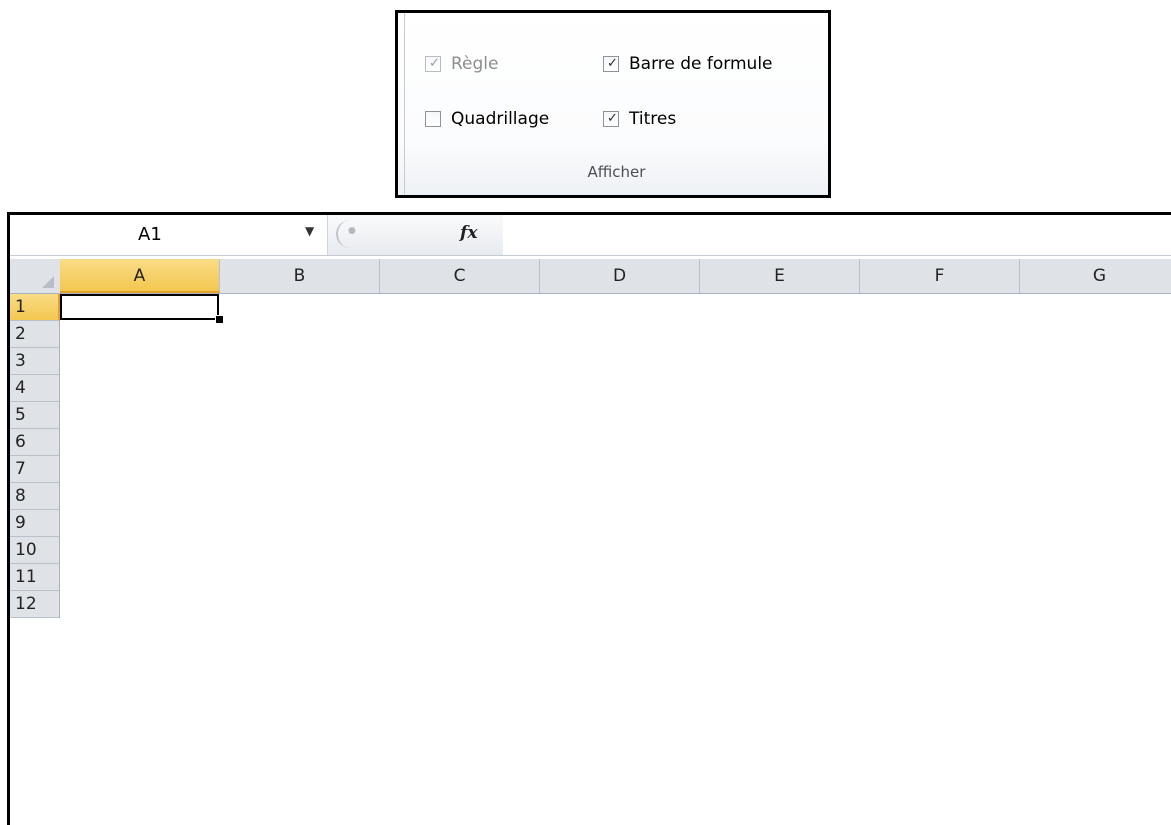  I want to click on name-box-value: A1, so click(150, 234).